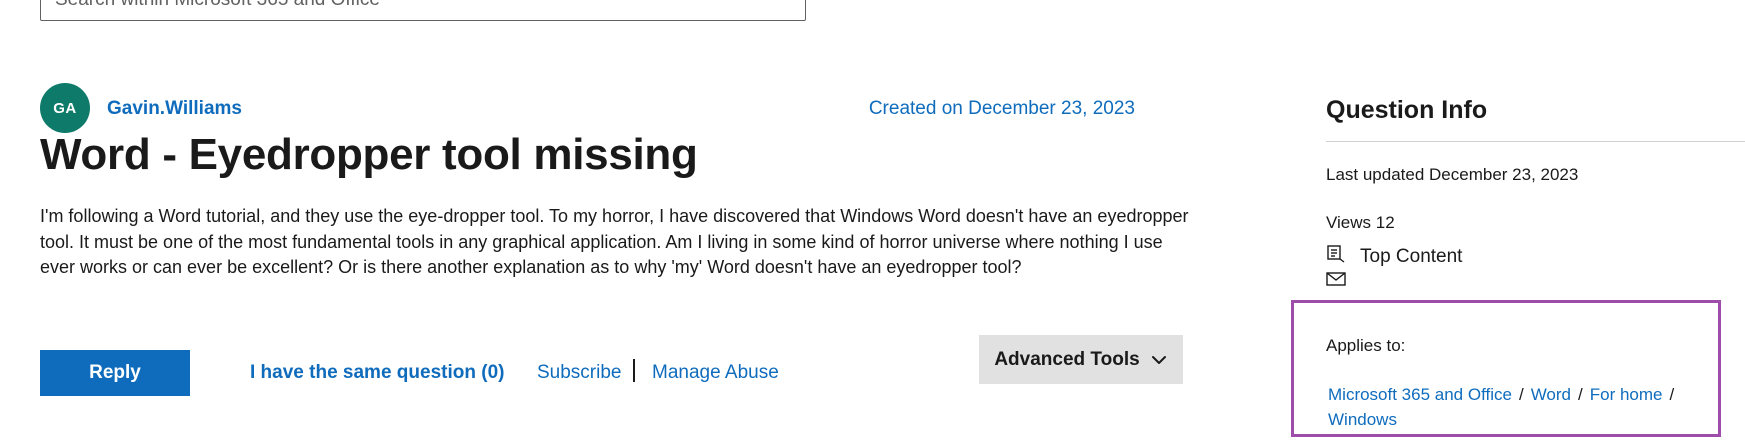  I want to click on last-updated: Last updated December 23, 2023, so click(1452, 174).